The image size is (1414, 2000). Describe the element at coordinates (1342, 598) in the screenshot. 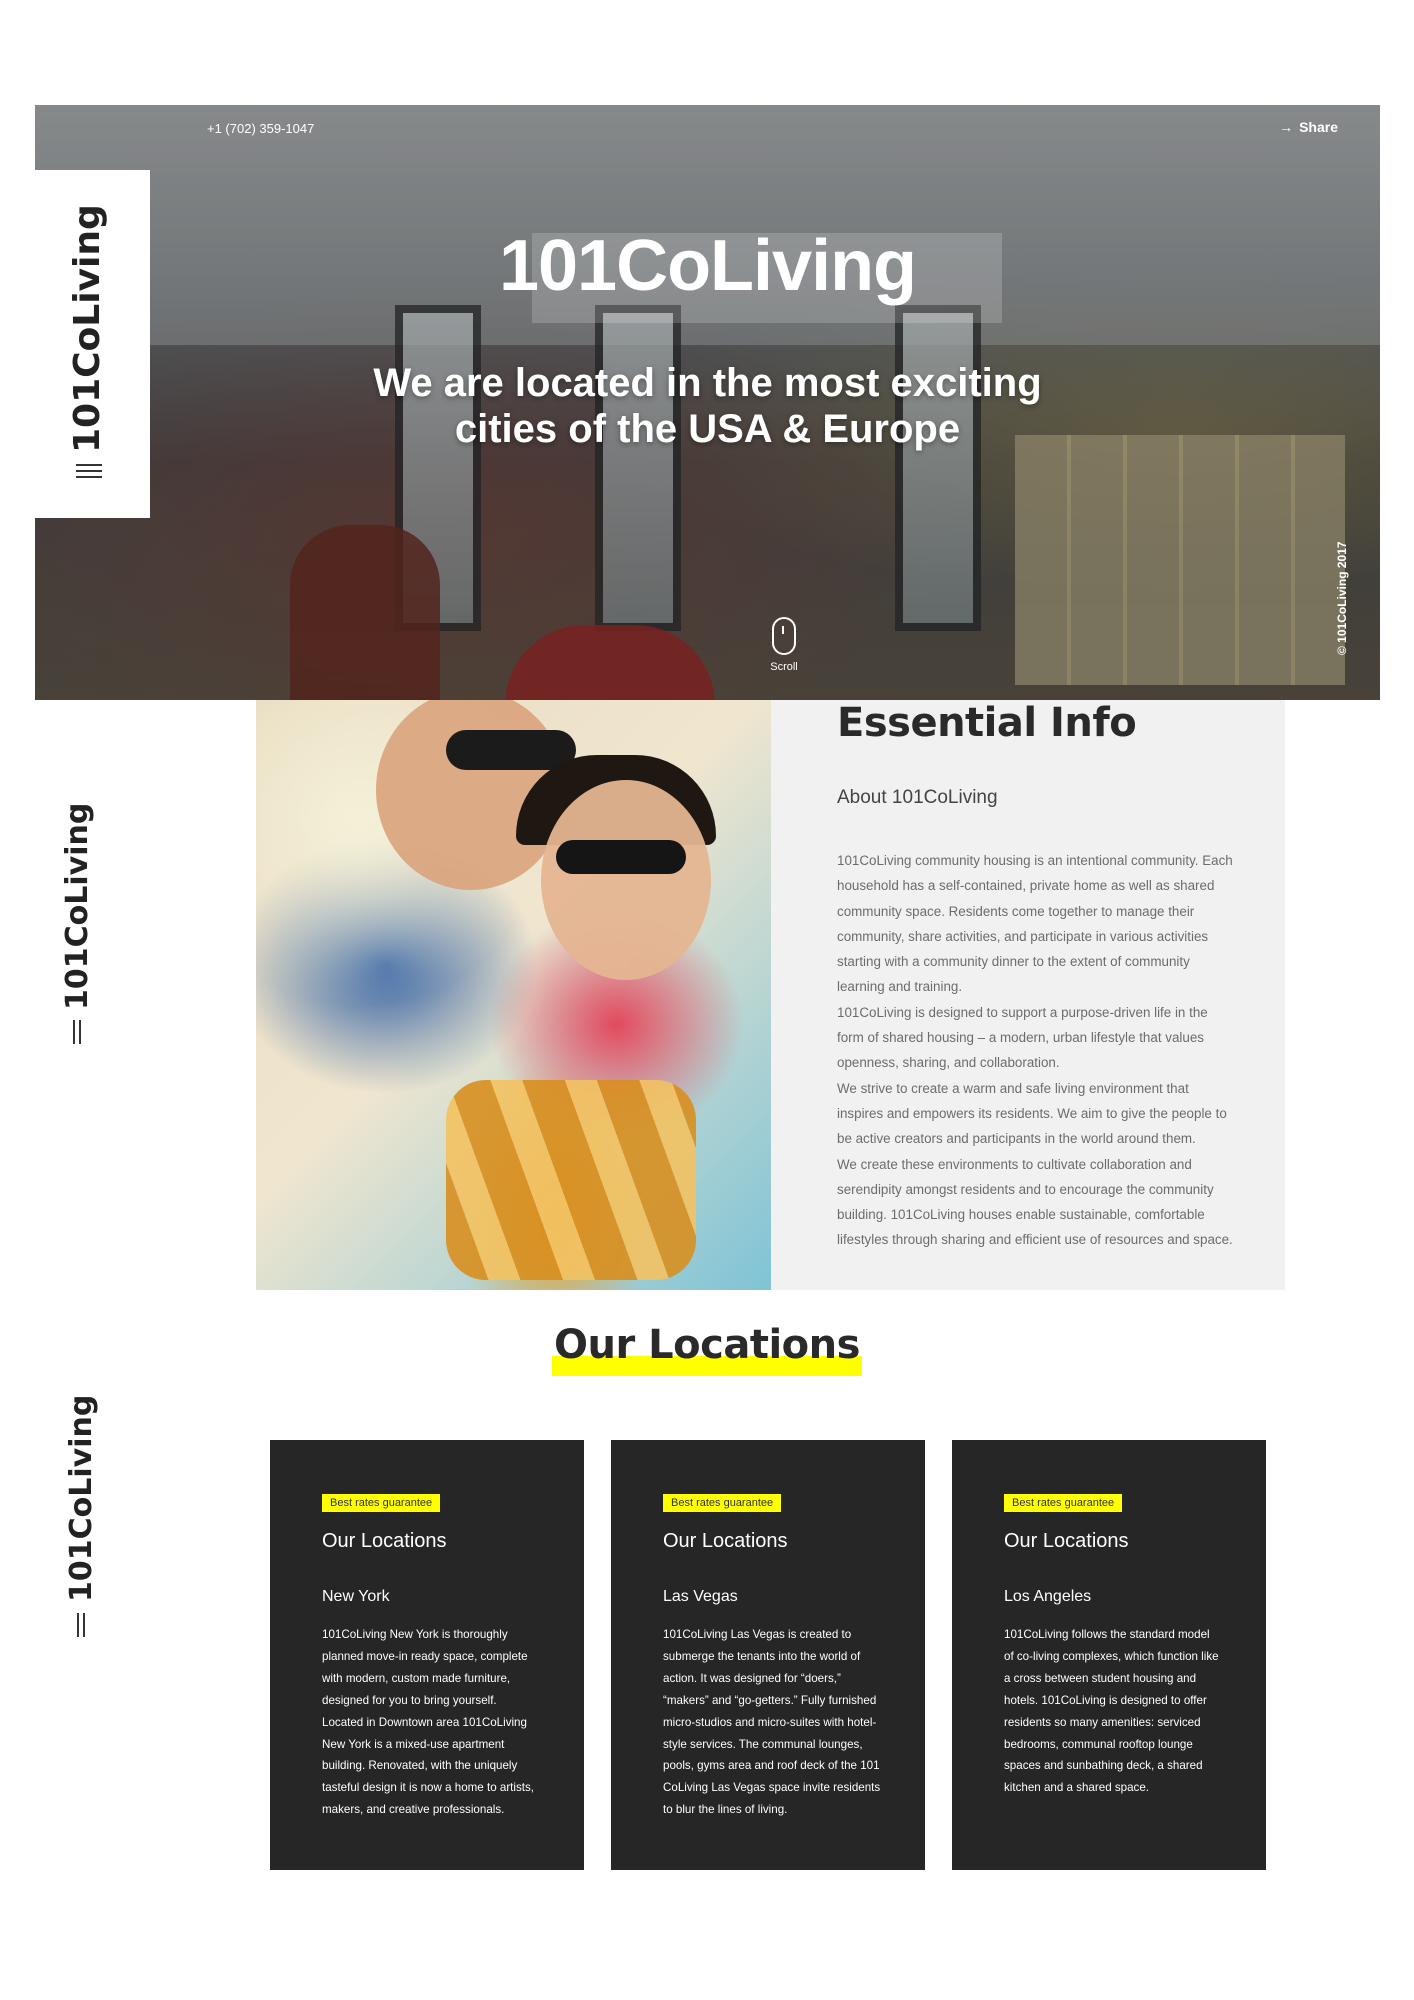

I see `copyright-text: © 101CoLiving 2017` at that location.